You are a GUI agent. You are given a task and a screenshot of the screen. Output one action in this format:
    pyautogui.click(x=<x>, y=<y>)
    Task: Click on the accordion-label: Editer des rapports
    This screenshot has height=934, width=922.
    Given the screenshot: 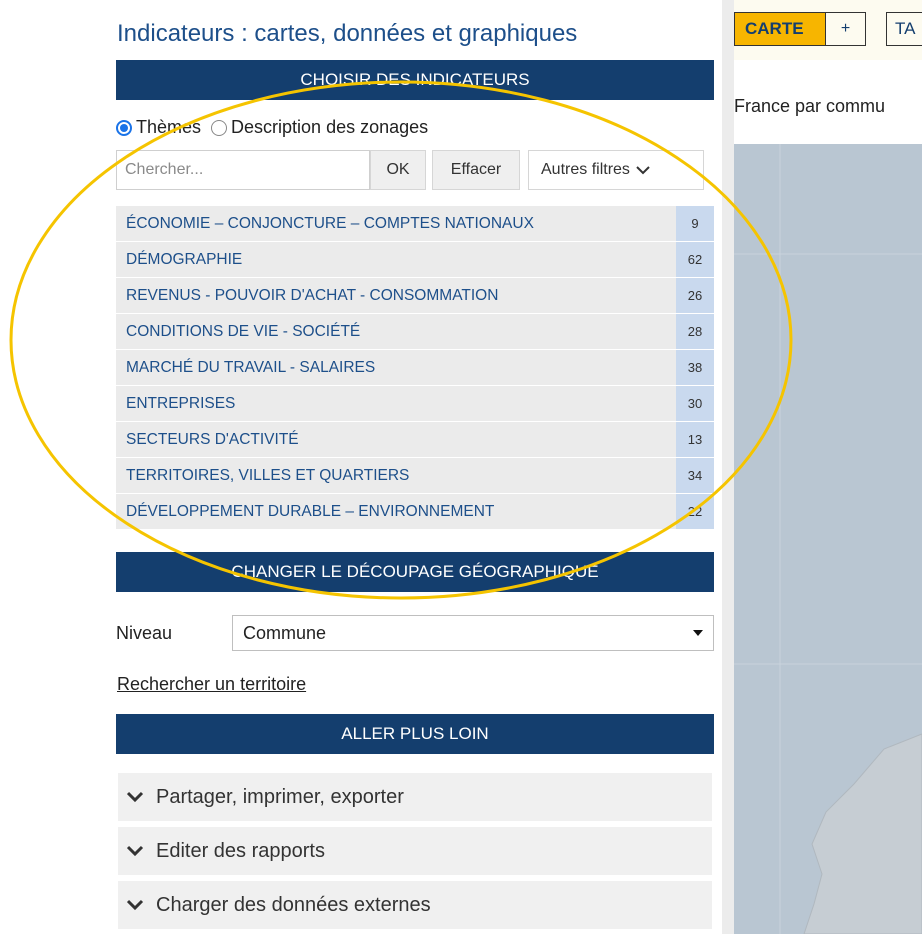 What is the action you would take?
    pyautogui.click(x=240, y=850)
    